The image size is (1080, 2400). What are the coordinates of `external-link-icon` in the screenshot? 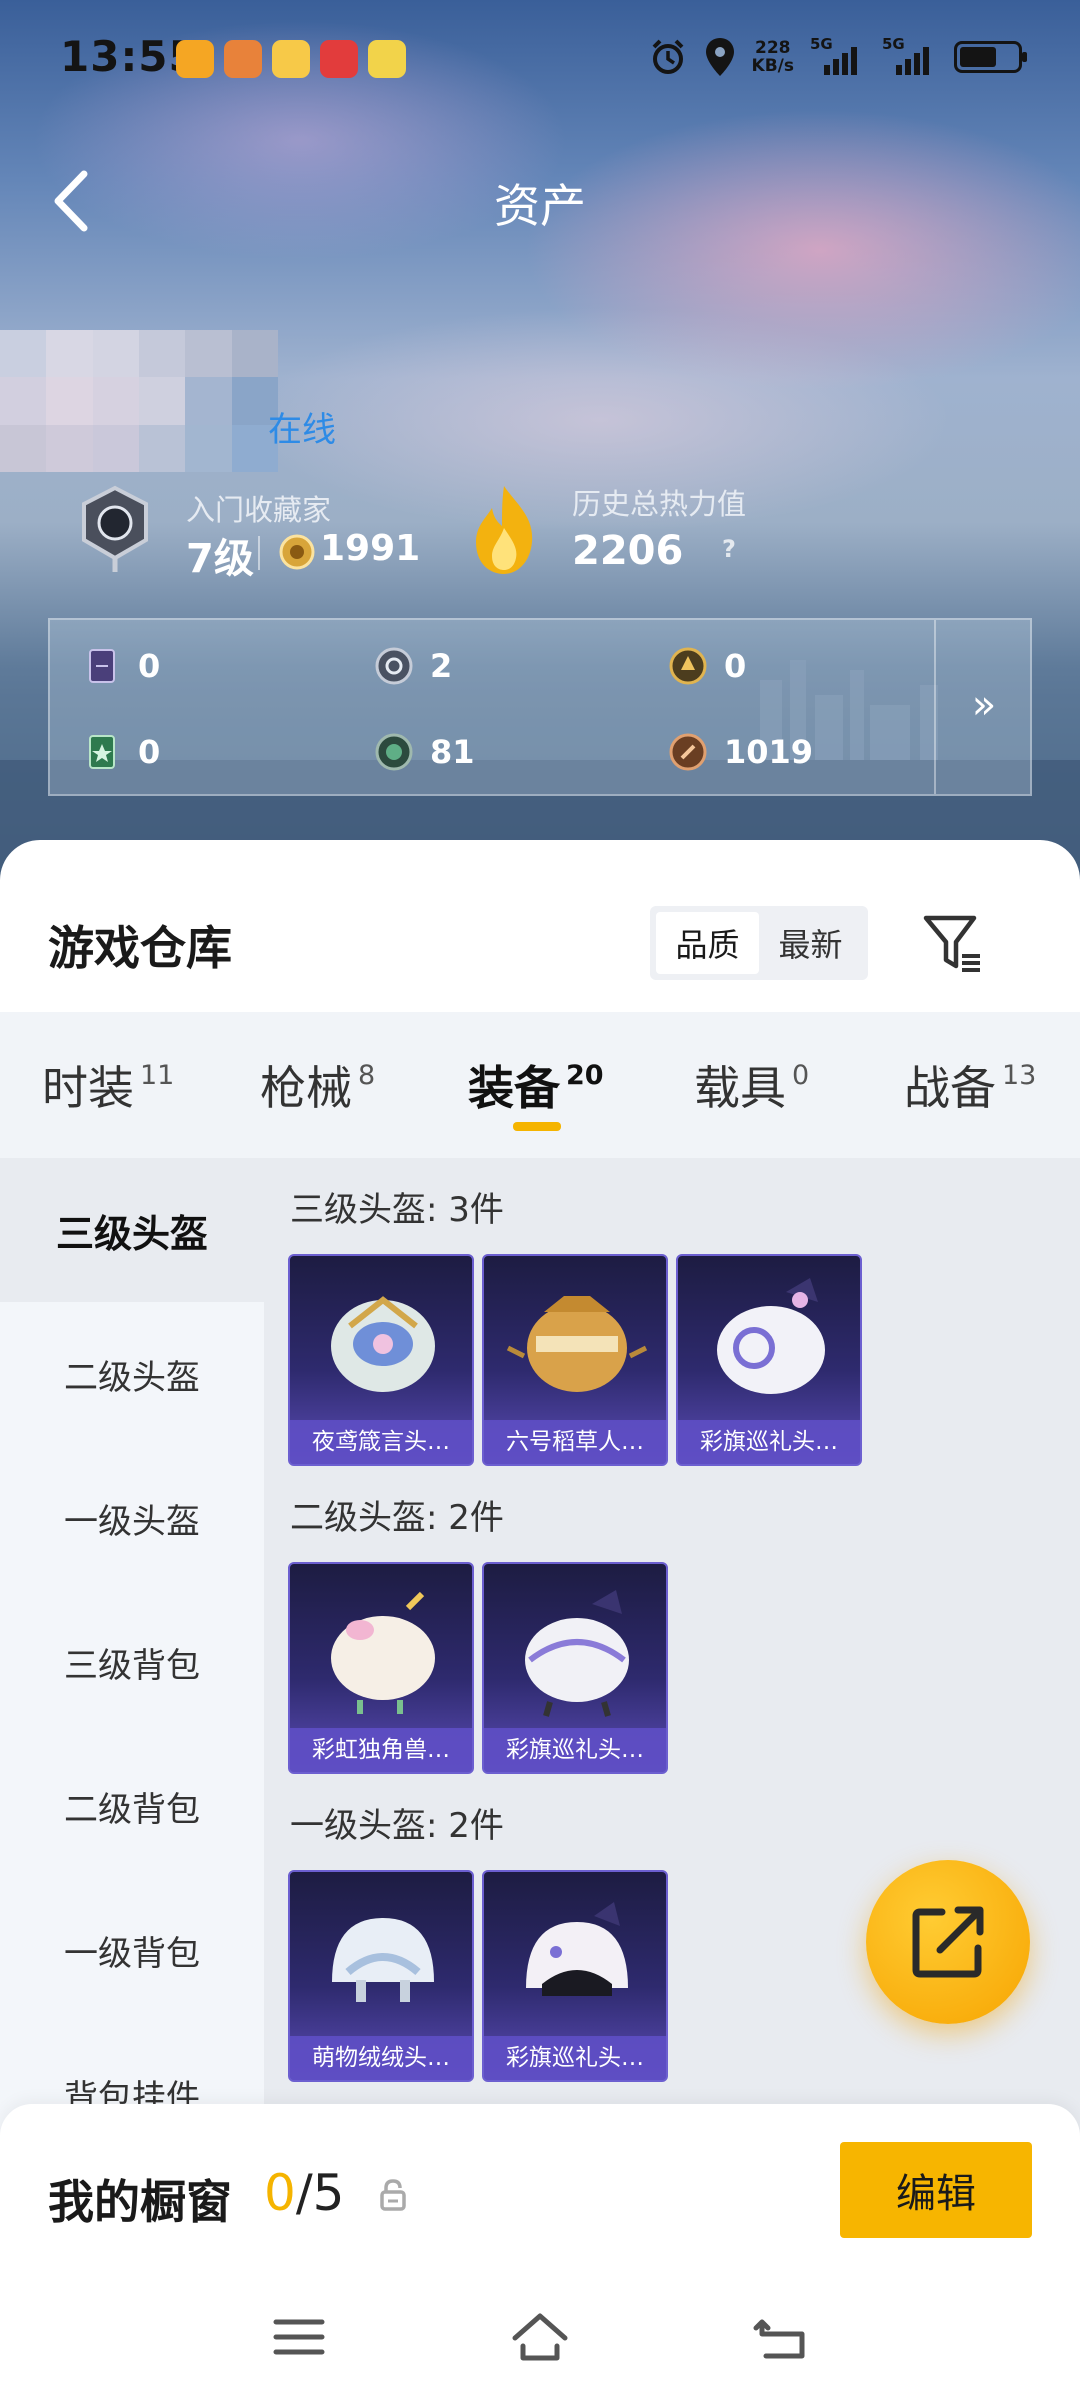 It's located at (948, 1942).